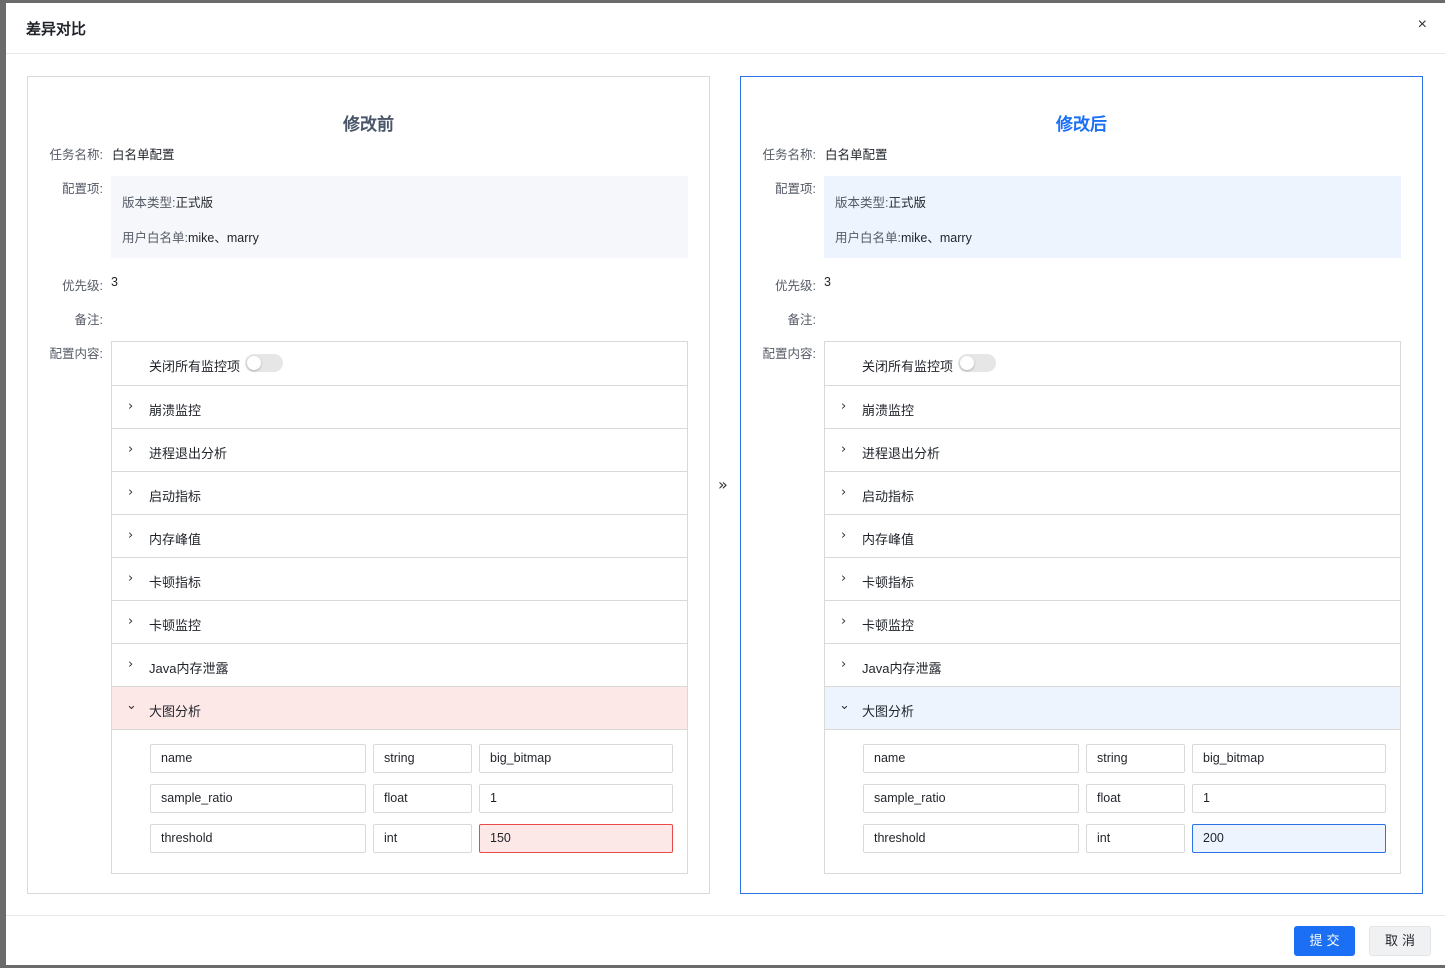  Describe the element at coordinates (888, 625) in the screenshot. I see `category-label: 卡顿监控` at that location.